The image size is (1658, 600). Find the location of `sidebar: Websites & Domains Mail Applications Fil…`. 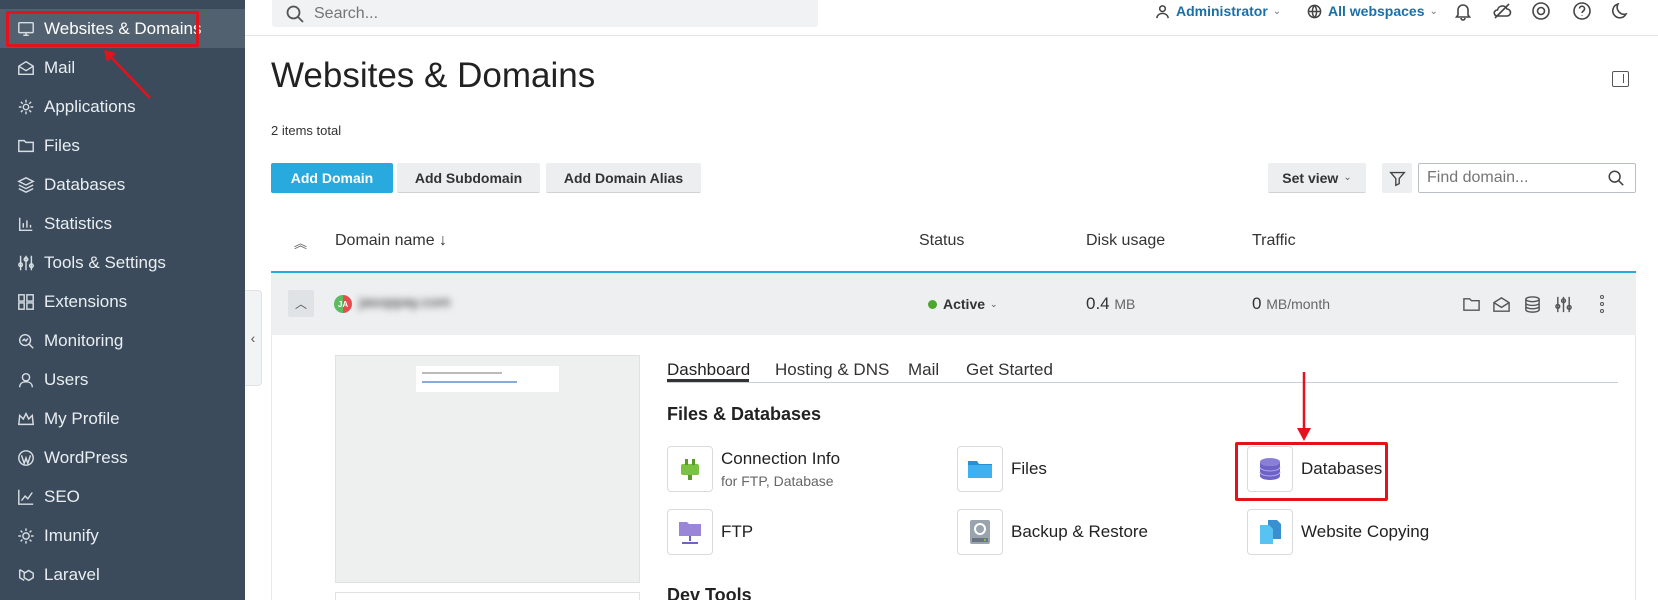

sidebar: Websites & Domains Mail Applications Fil… is located at coordinates (122, 300).